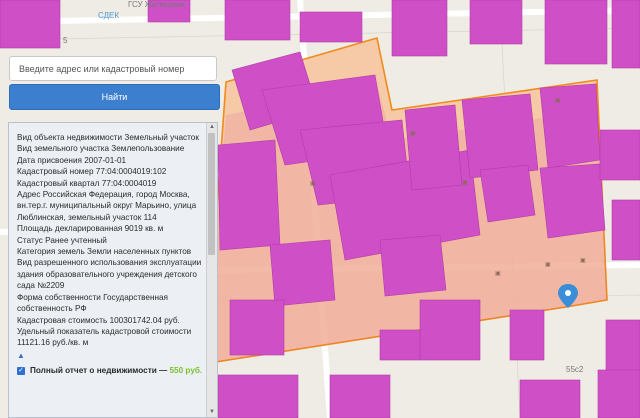  I want to click on map-label-building-a: 5, so click(65, 40).